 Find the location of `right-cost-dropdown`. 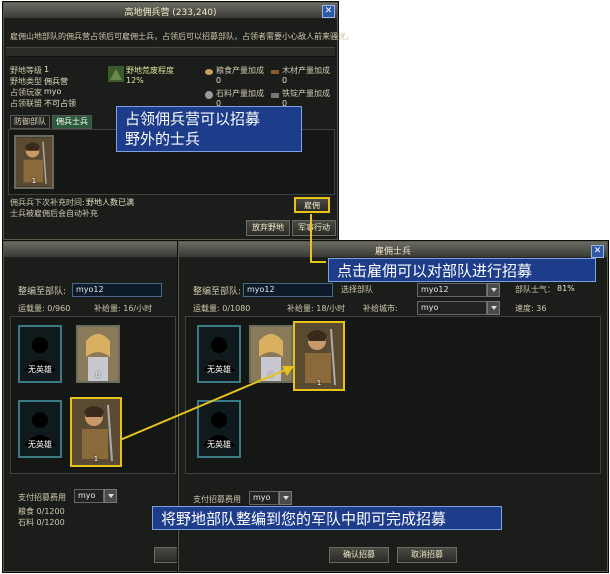

right-cost-dropdown is located at coordinates (285, 498).